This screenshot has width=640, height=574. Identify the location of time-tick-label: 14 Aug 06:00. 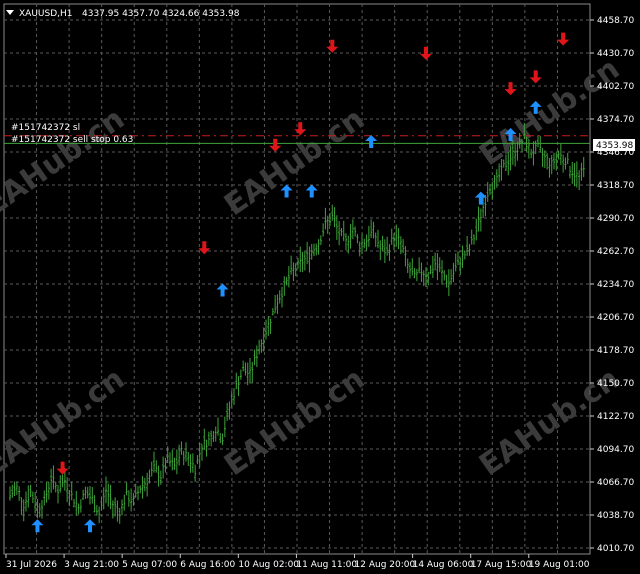
(443, 565).